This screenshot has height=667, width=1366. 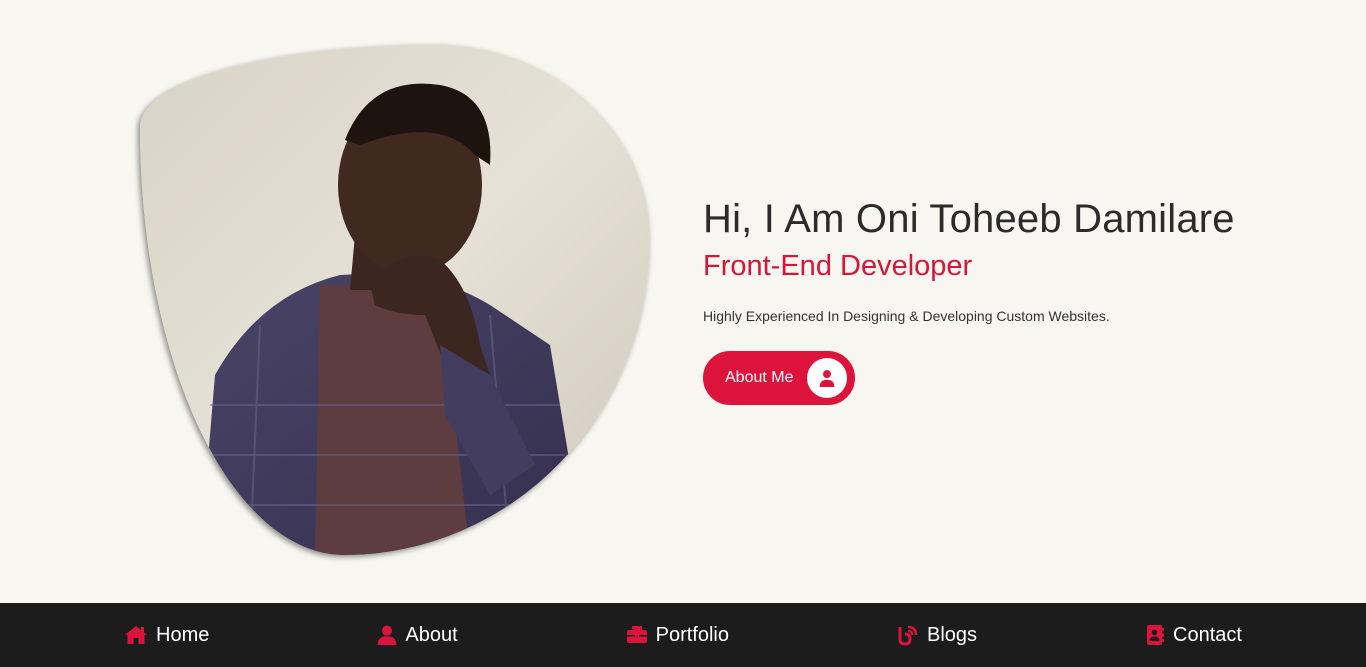 I want to click on about-me-button-label: About Me, so click(x=759, y=377).